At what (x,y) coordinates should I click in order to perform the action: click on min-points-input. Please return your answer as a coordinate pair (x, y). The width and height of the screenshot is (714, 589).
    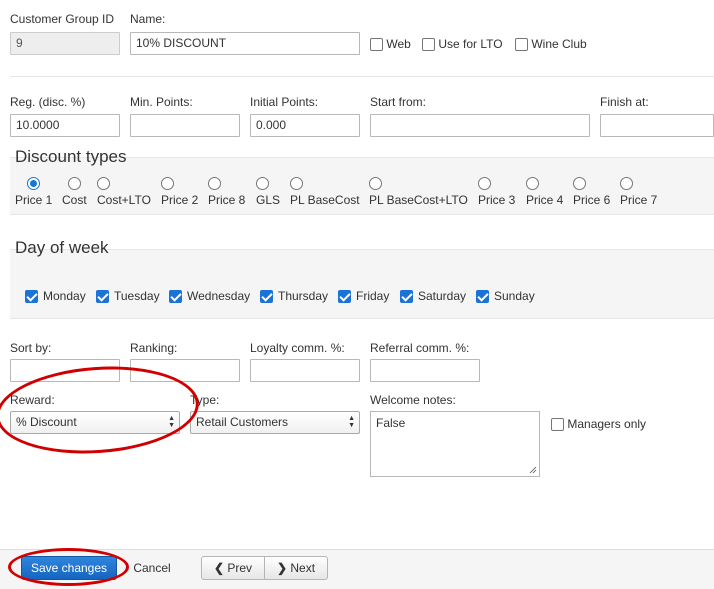
    Looking at the image, I should click on (185, 125).